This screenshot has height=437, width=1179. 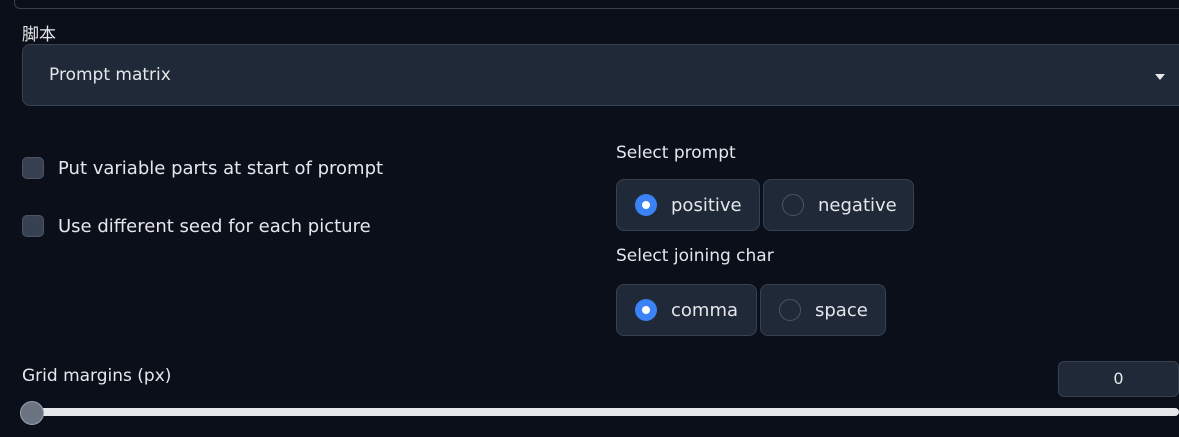 What do you see at coordinates (1160, 77) in the screenshot?
I see `chevron-down-icon` at bounding box center [1160, 77].